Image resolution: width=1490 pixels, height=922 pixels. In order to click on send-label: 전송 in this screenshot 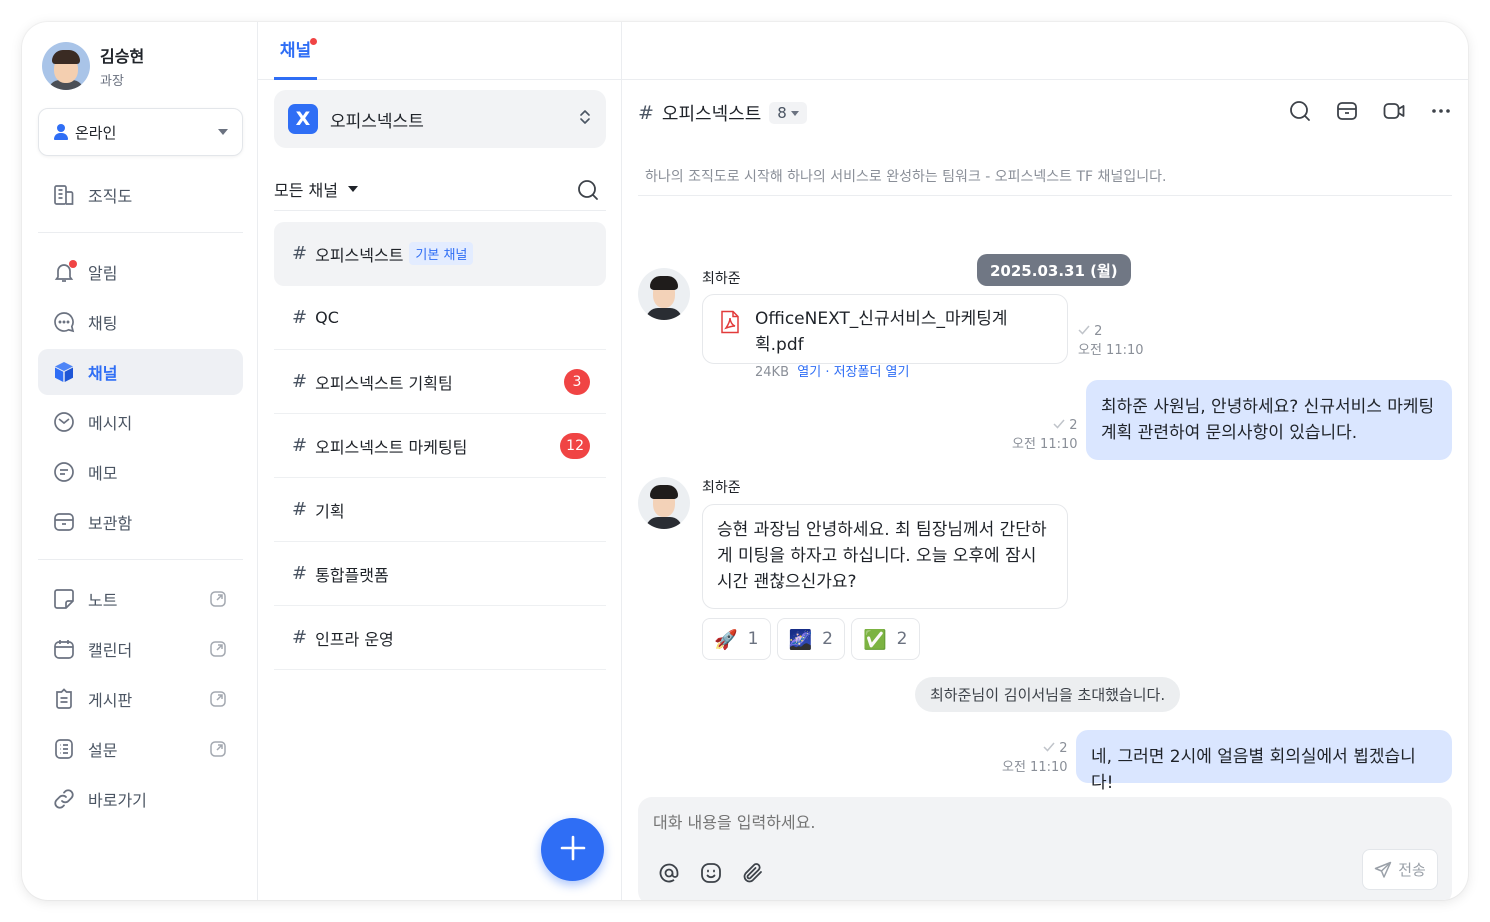, I will do `click(1412, 870)`.